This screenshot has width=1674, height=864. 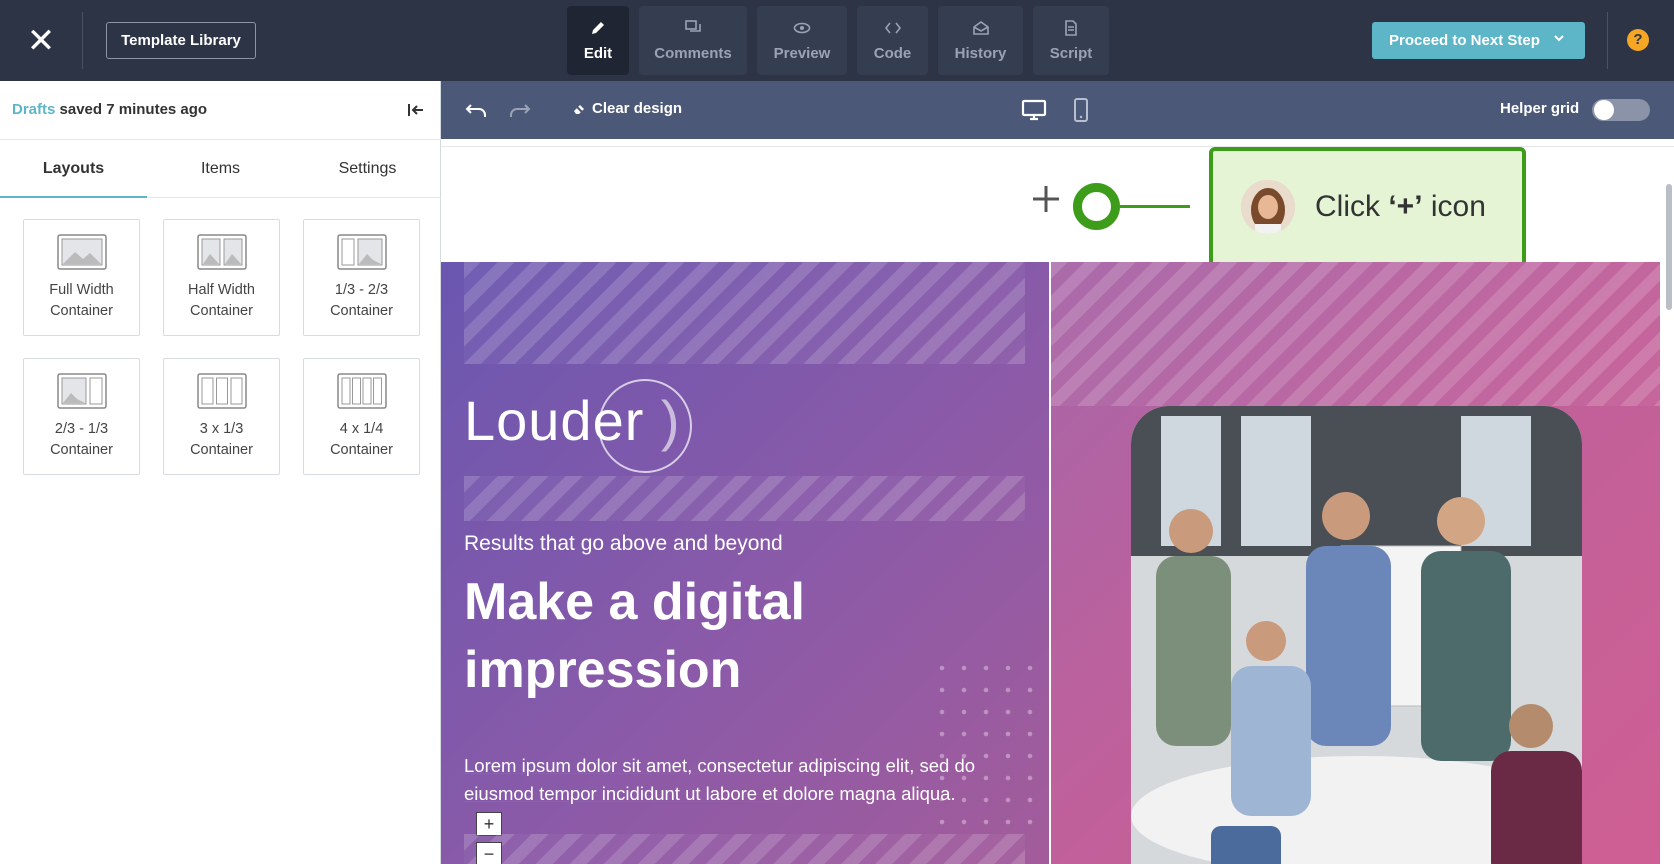 I want to click on two-thirds-one-third-layout-icon, so click(x=81, y=391).